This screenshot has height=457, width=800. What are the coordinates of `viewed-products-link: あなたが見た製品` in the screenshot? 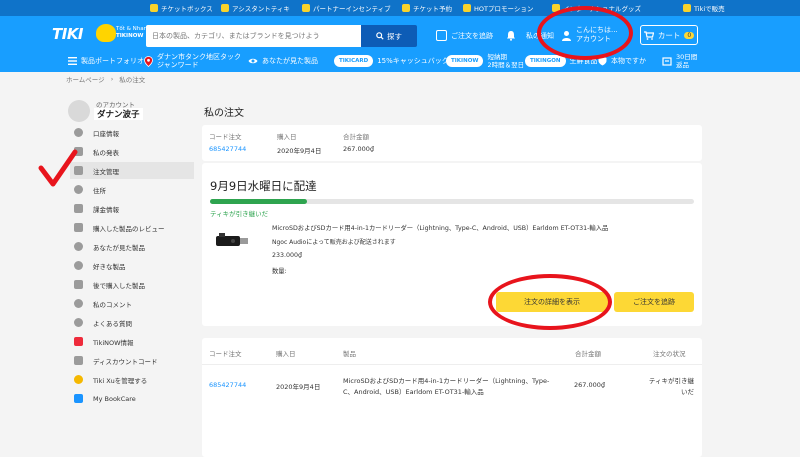 It's located at (283, 61).